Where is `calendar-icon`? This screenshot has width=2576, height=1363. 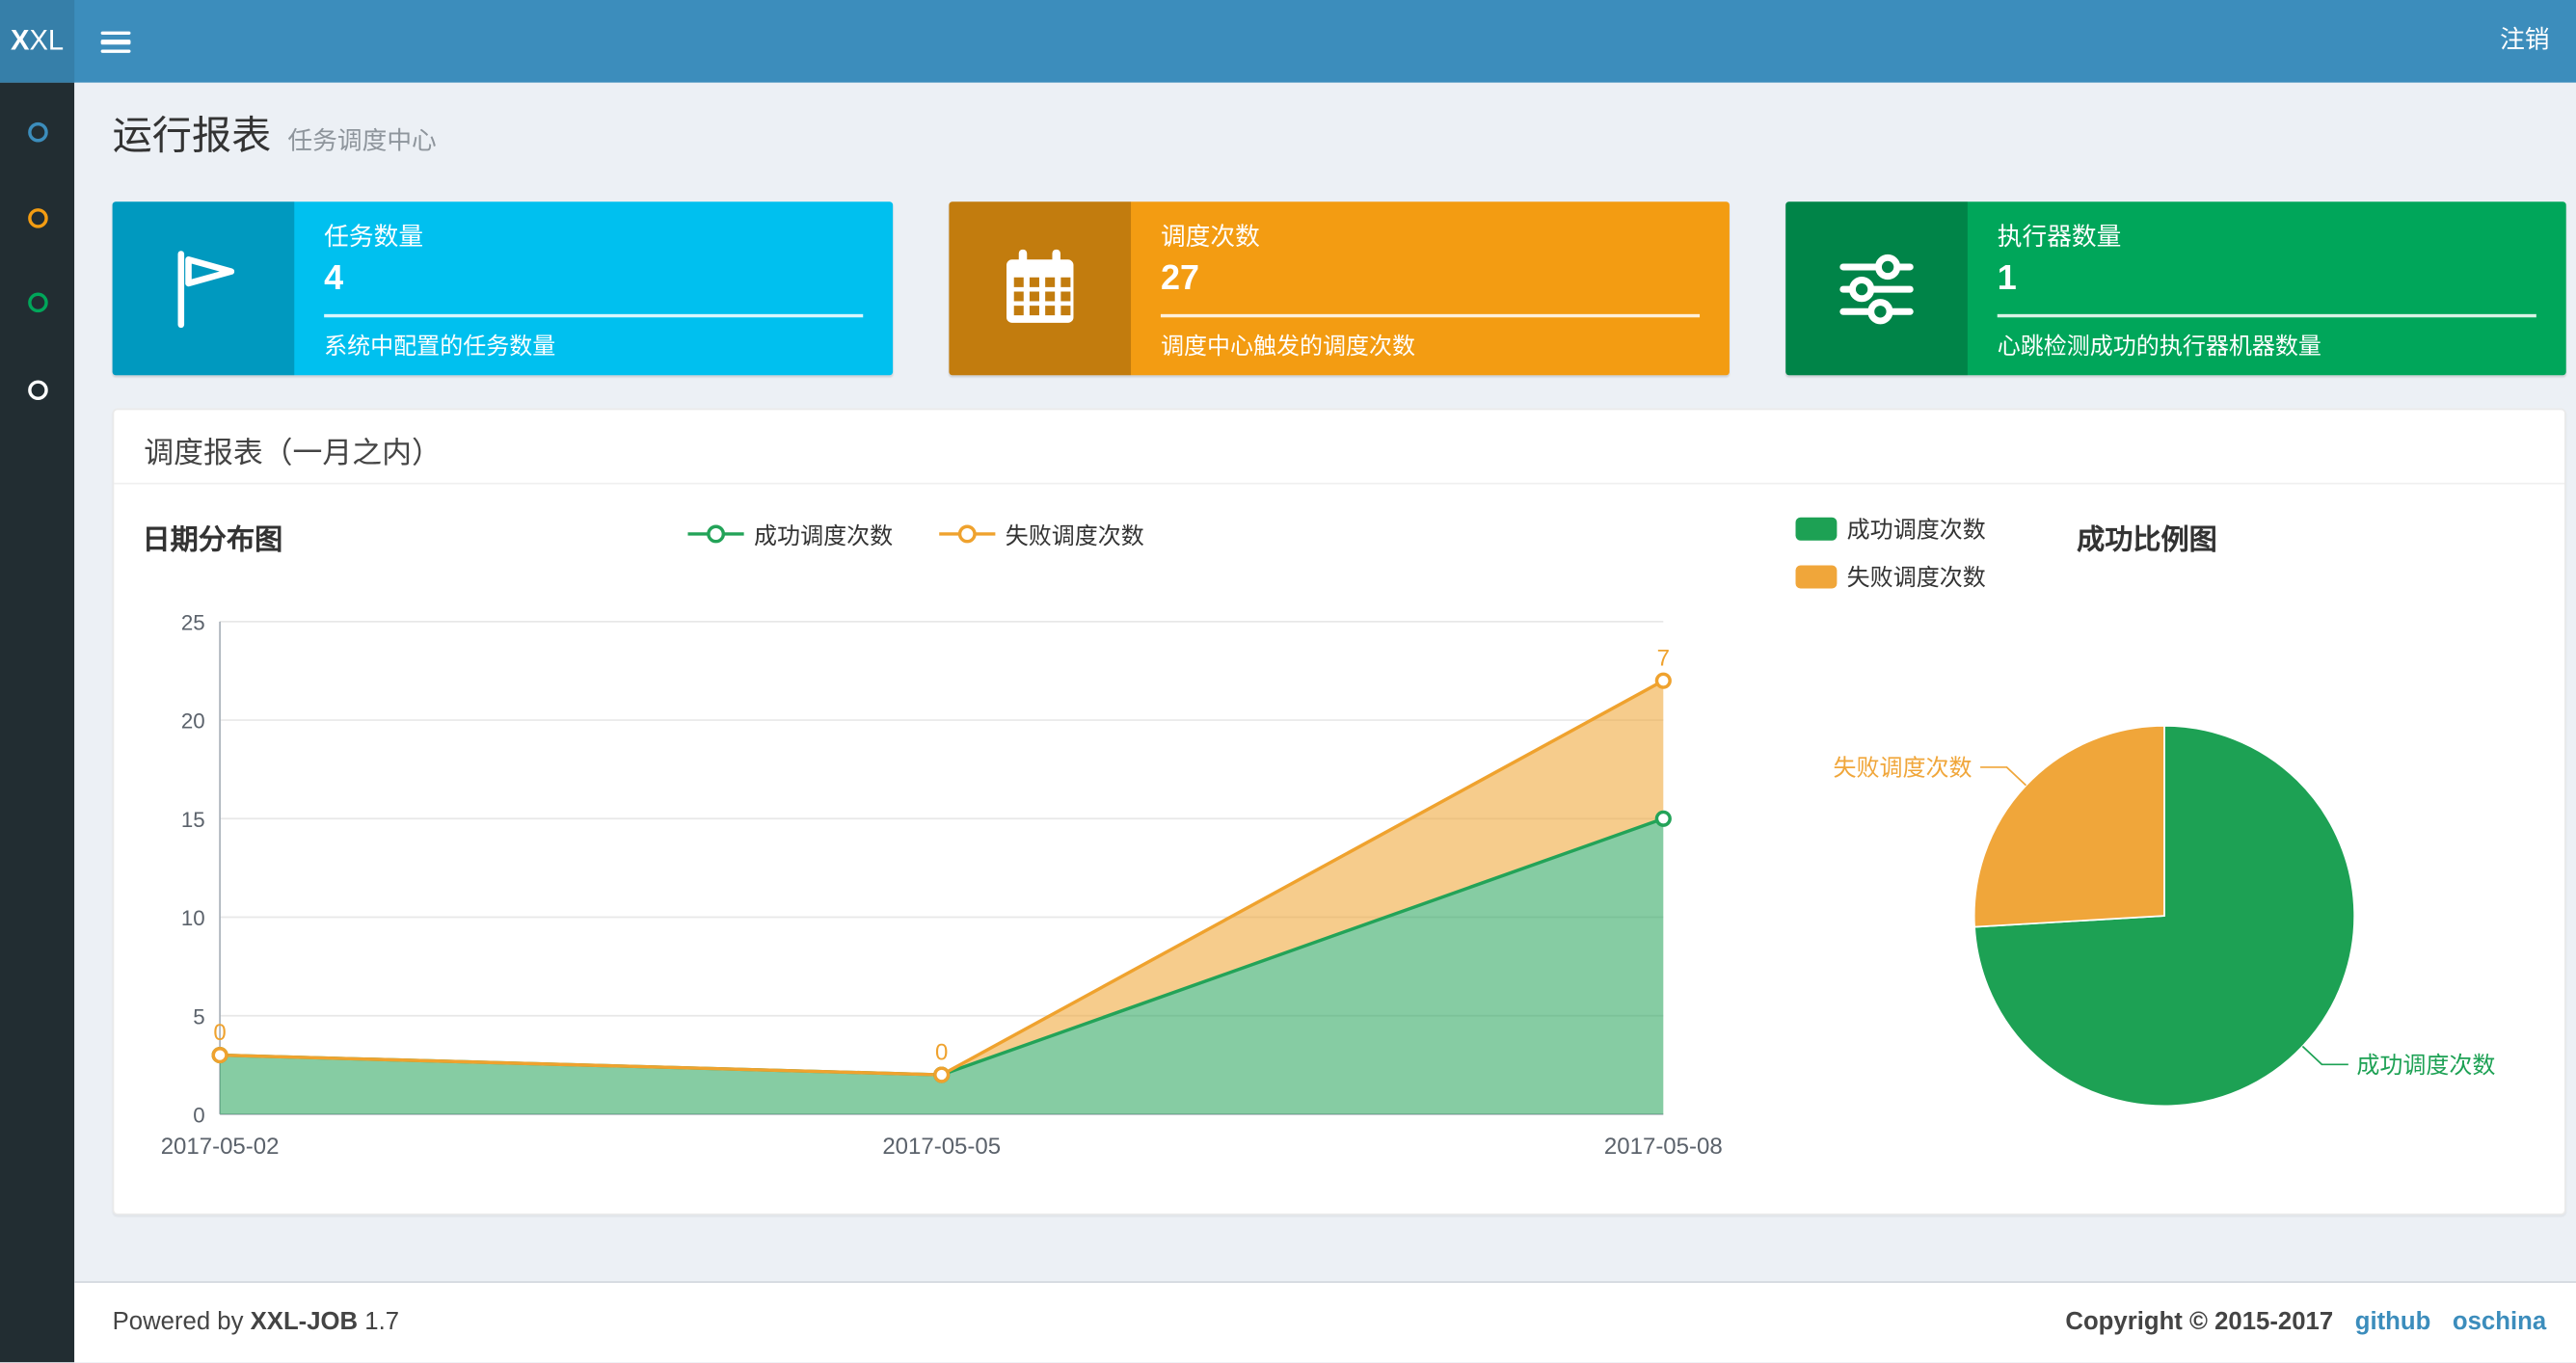 calendar-icon is located at coordinates (1041, 288).